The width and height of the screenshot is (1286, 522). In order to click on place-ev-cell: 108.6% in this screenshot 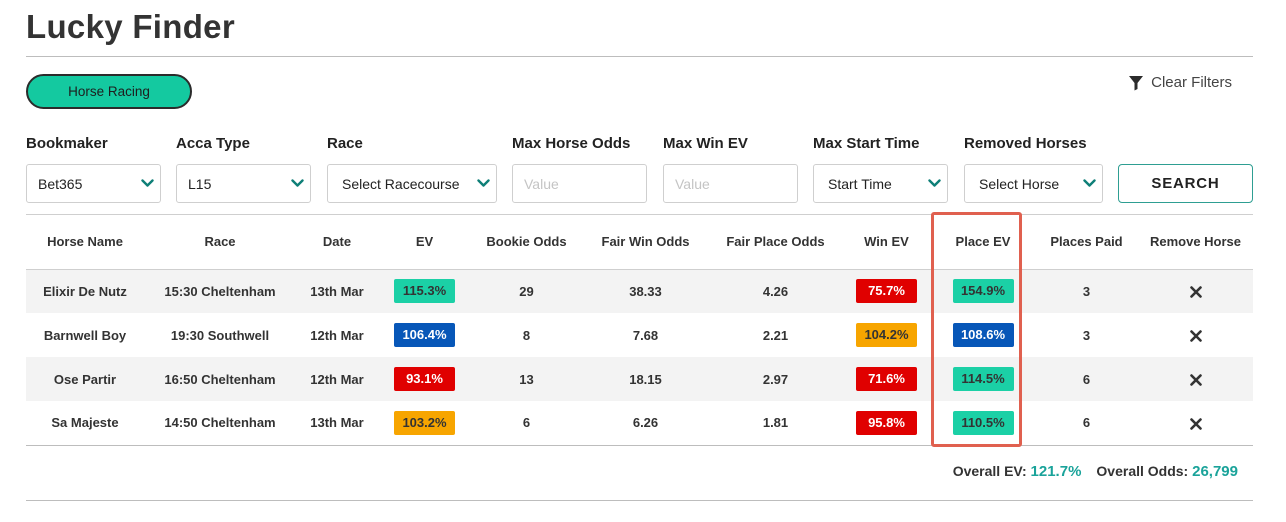, I will do `click(983, 335)`.